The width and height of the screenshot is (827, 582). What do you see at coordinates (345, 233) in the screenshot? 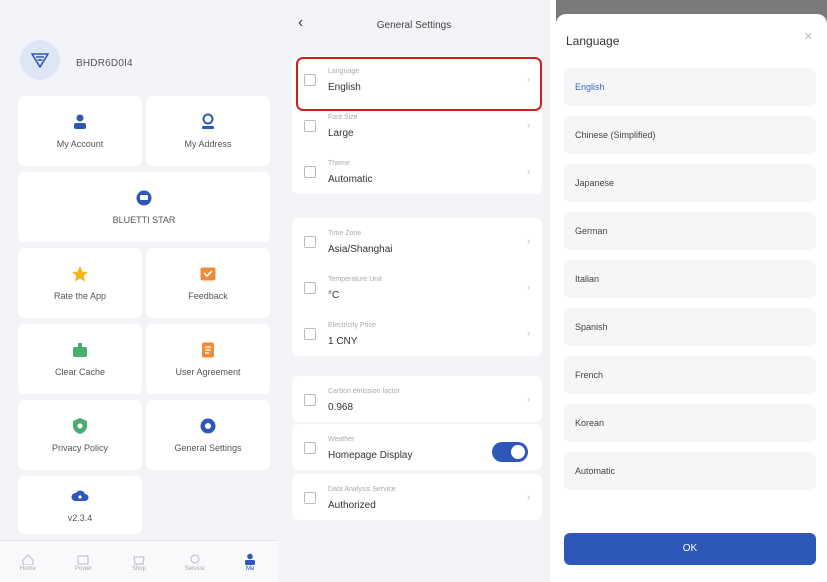
I see `setting-label: Time Zone` at bounding box center [345, 233].